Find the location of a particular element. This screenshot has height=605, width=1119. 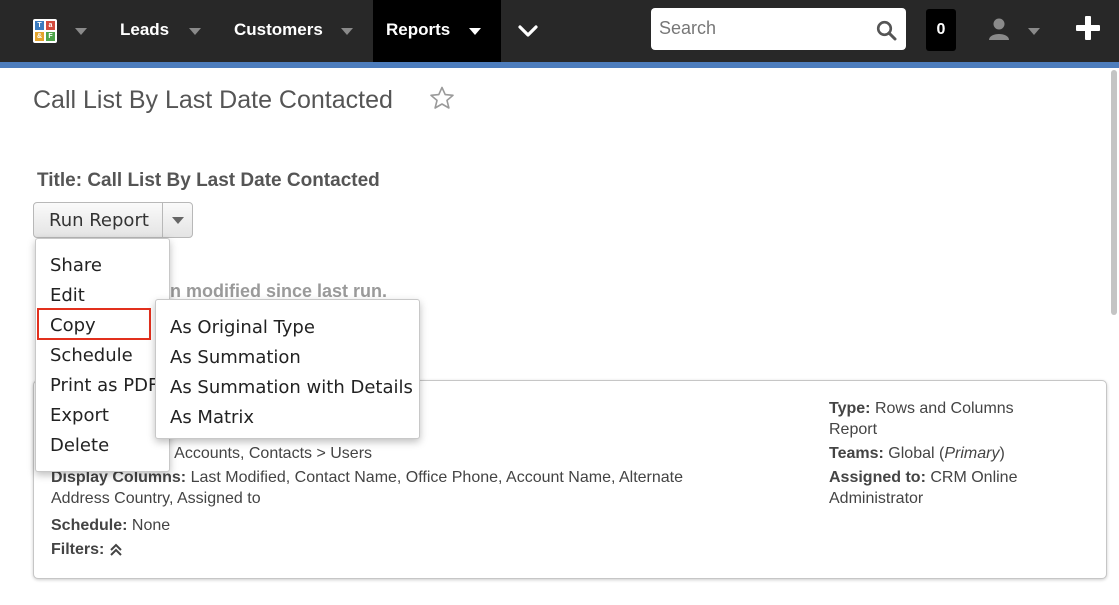

logo-letter: T is located at coordinates (39, 25).